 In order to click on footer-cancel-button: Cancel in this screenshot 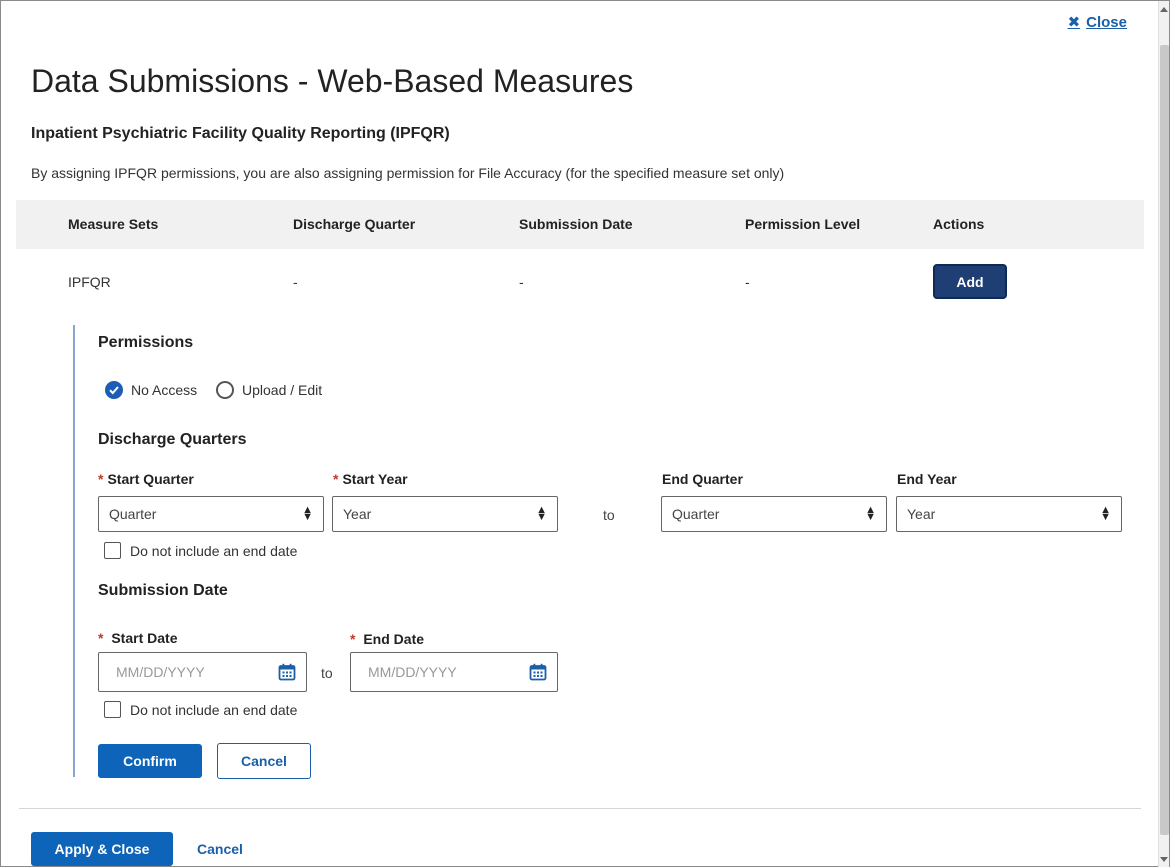, I will do `click(220, 849)`.